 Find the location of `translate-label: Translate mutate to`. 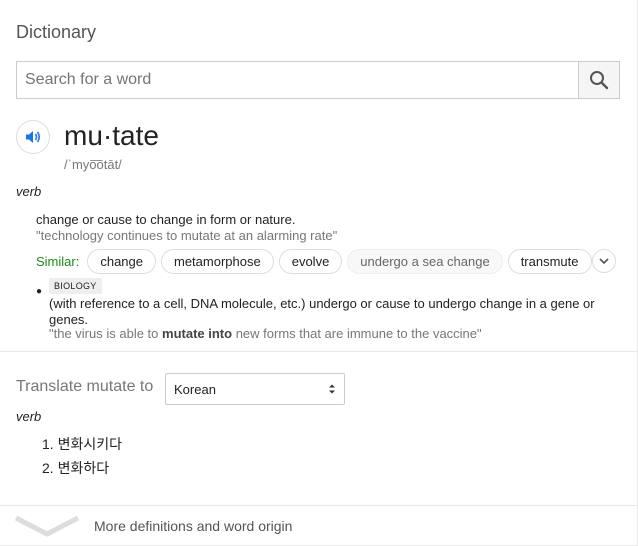

translate-label: Translate mutate to is located at coordinates (85, 386).